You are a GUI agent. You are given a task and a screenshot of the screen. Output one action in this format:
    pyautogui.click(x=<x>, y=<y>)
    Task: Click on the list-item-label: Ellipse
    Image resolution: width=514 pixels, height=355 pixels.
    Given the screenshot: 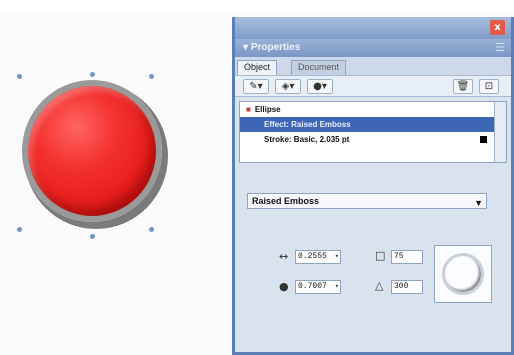 What is the action you would take?
    pyautogui.click(x=267, y=109)
    